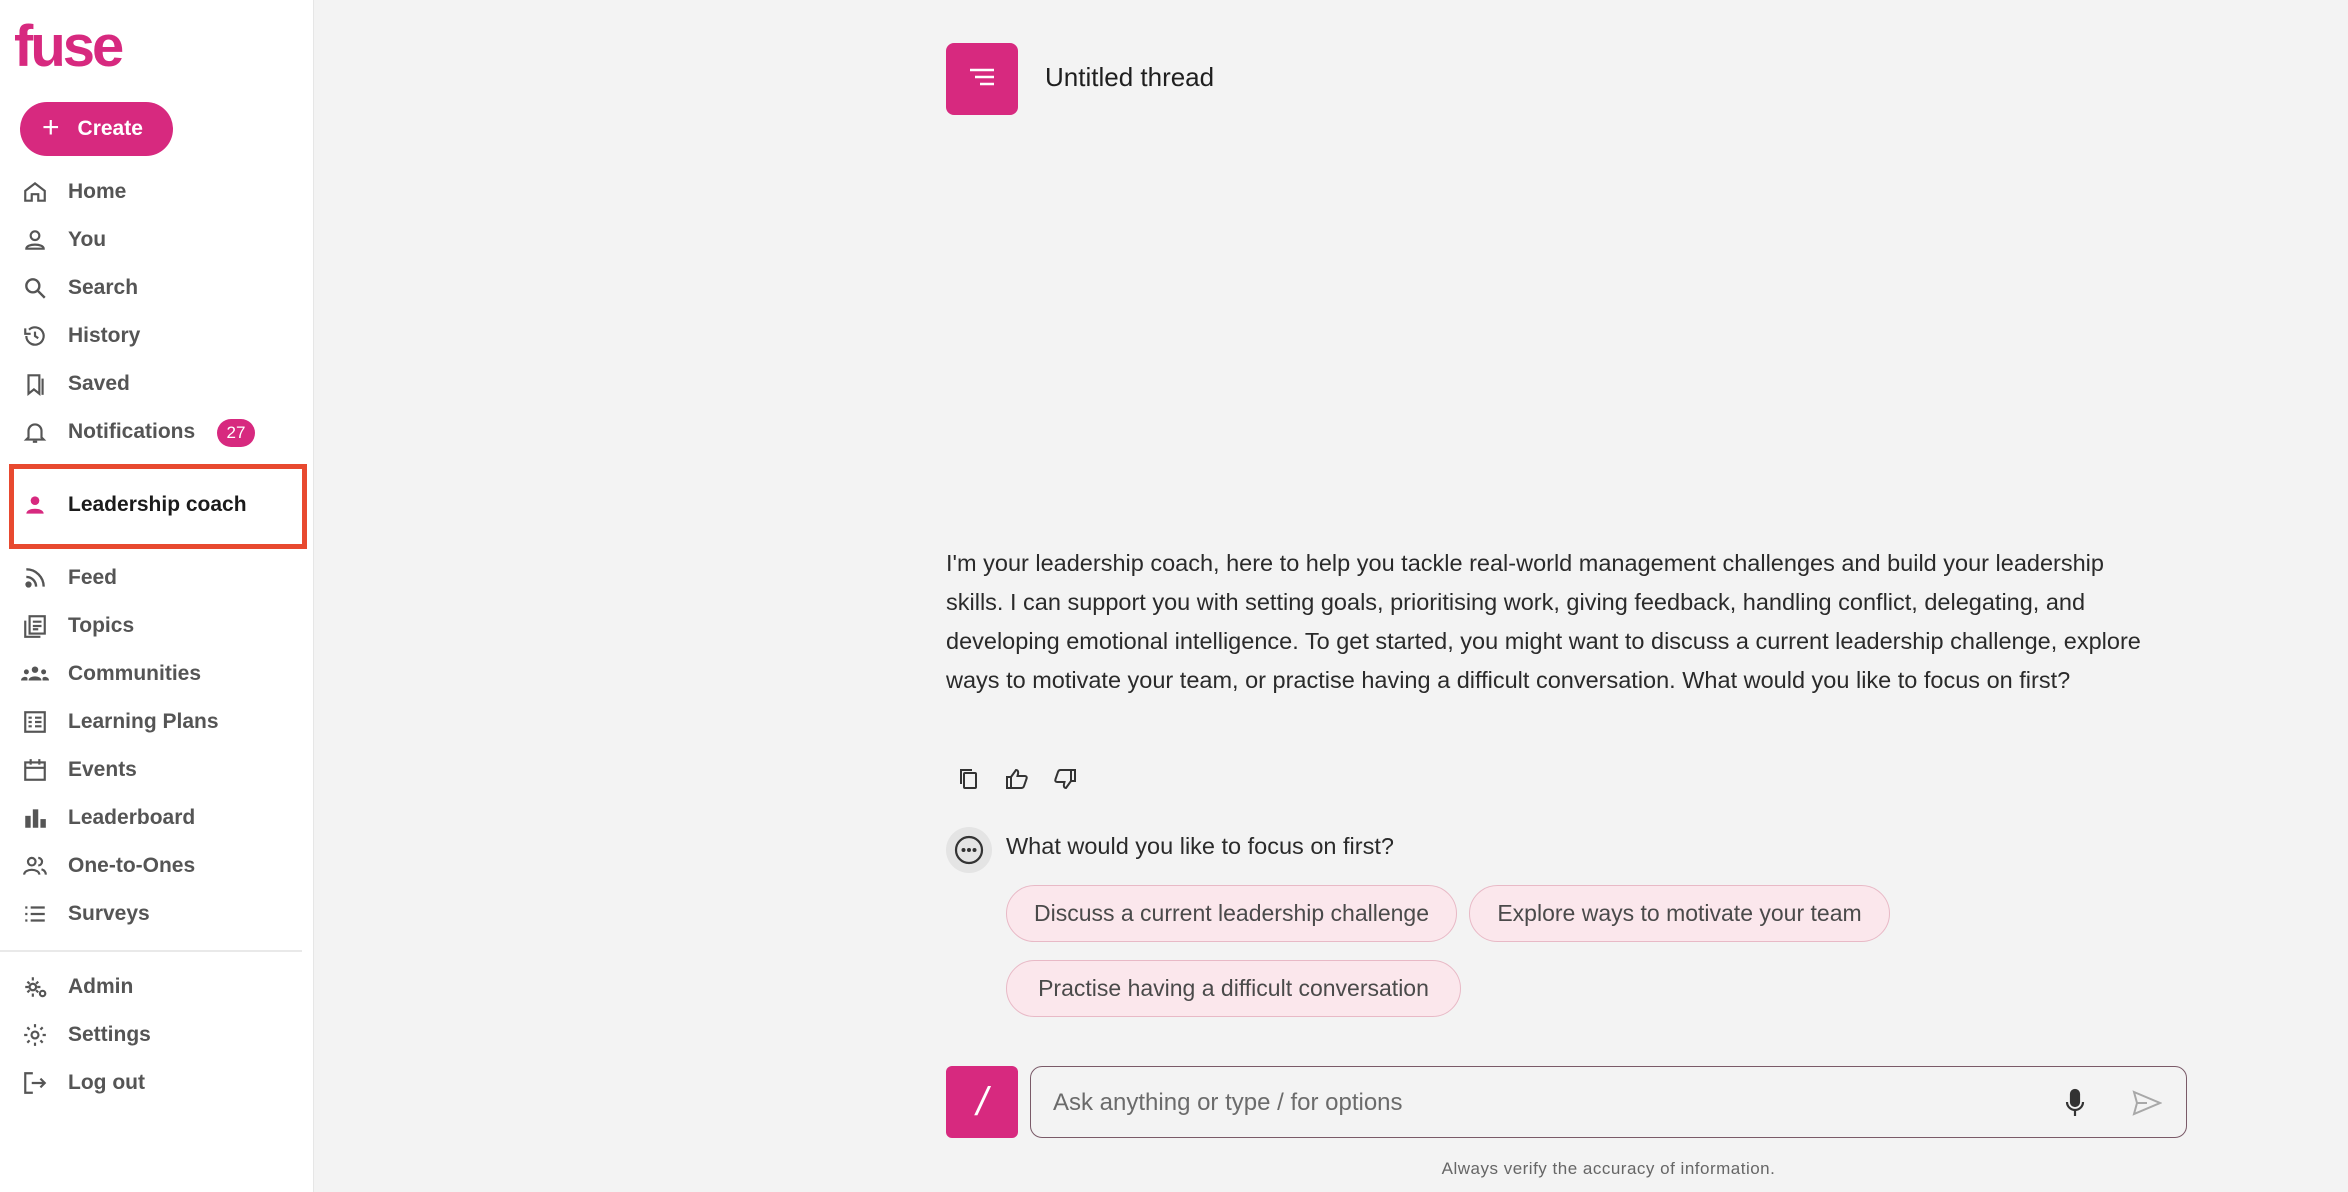  I want to click on svg-text: fuse, so click(68, 47).